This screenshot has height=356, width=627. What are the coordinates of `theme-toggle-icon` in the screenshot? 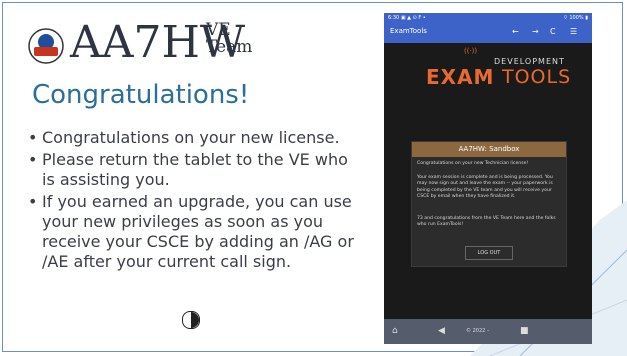 It's located at (191, 320).